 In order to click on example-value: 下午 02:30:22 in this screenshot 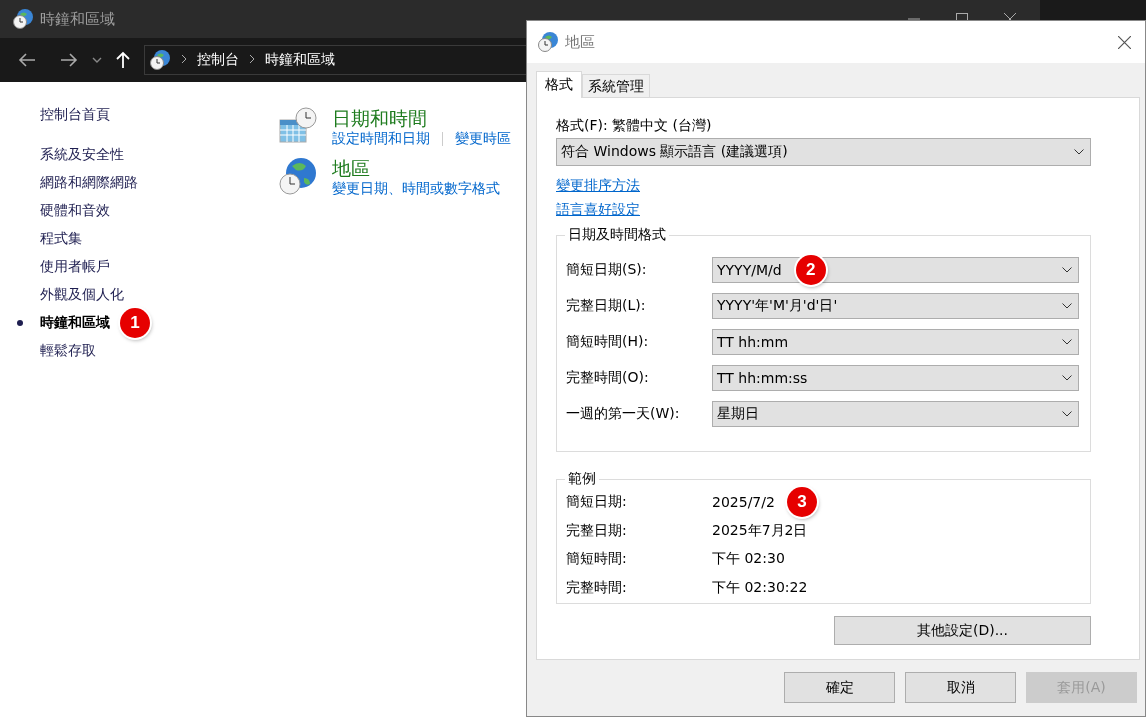, I will do `click(760, 587)`.